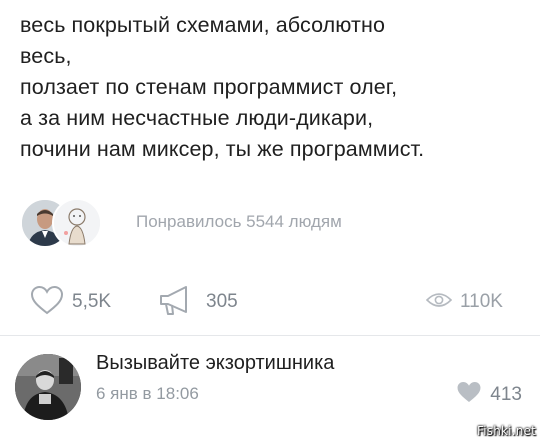 This screenshot has width=540, height=440. I want to click on heart-outline-icon, so click(47, 302).